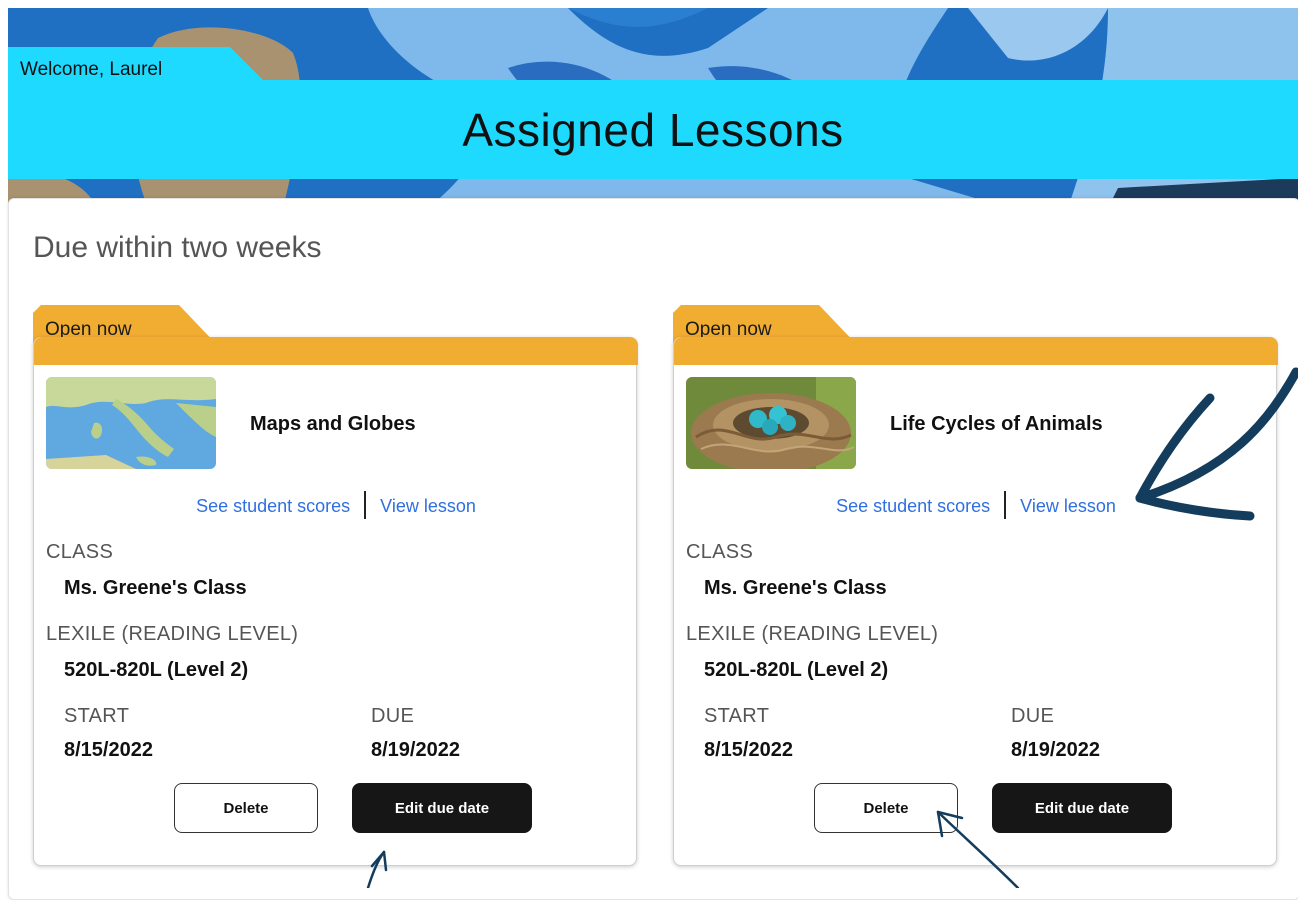 Image resolution: width=1298 pixels, height=900 pixels. Describe the element at coordinates (177, 247) in the screenshot. I see `section-title: Due within two weeks` at that location.